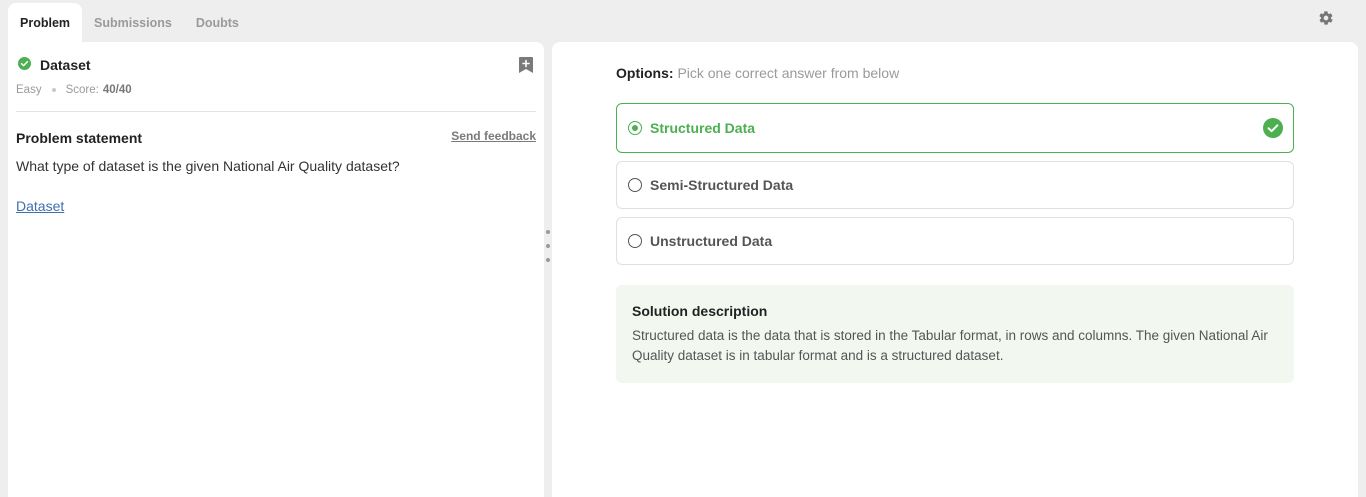  What do you see at coordinates (635, 128) in the screenshot?
I see `radio-selected` at bounding box center [635, 128].